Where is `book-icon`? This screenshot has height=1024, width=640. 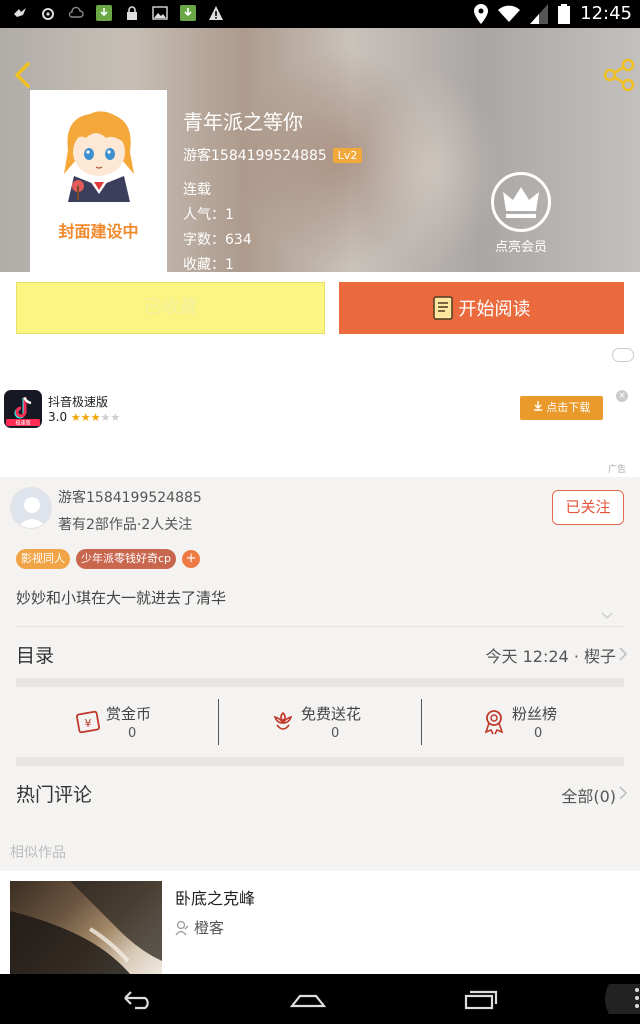
book-icon is located at coordinates (442, 308).